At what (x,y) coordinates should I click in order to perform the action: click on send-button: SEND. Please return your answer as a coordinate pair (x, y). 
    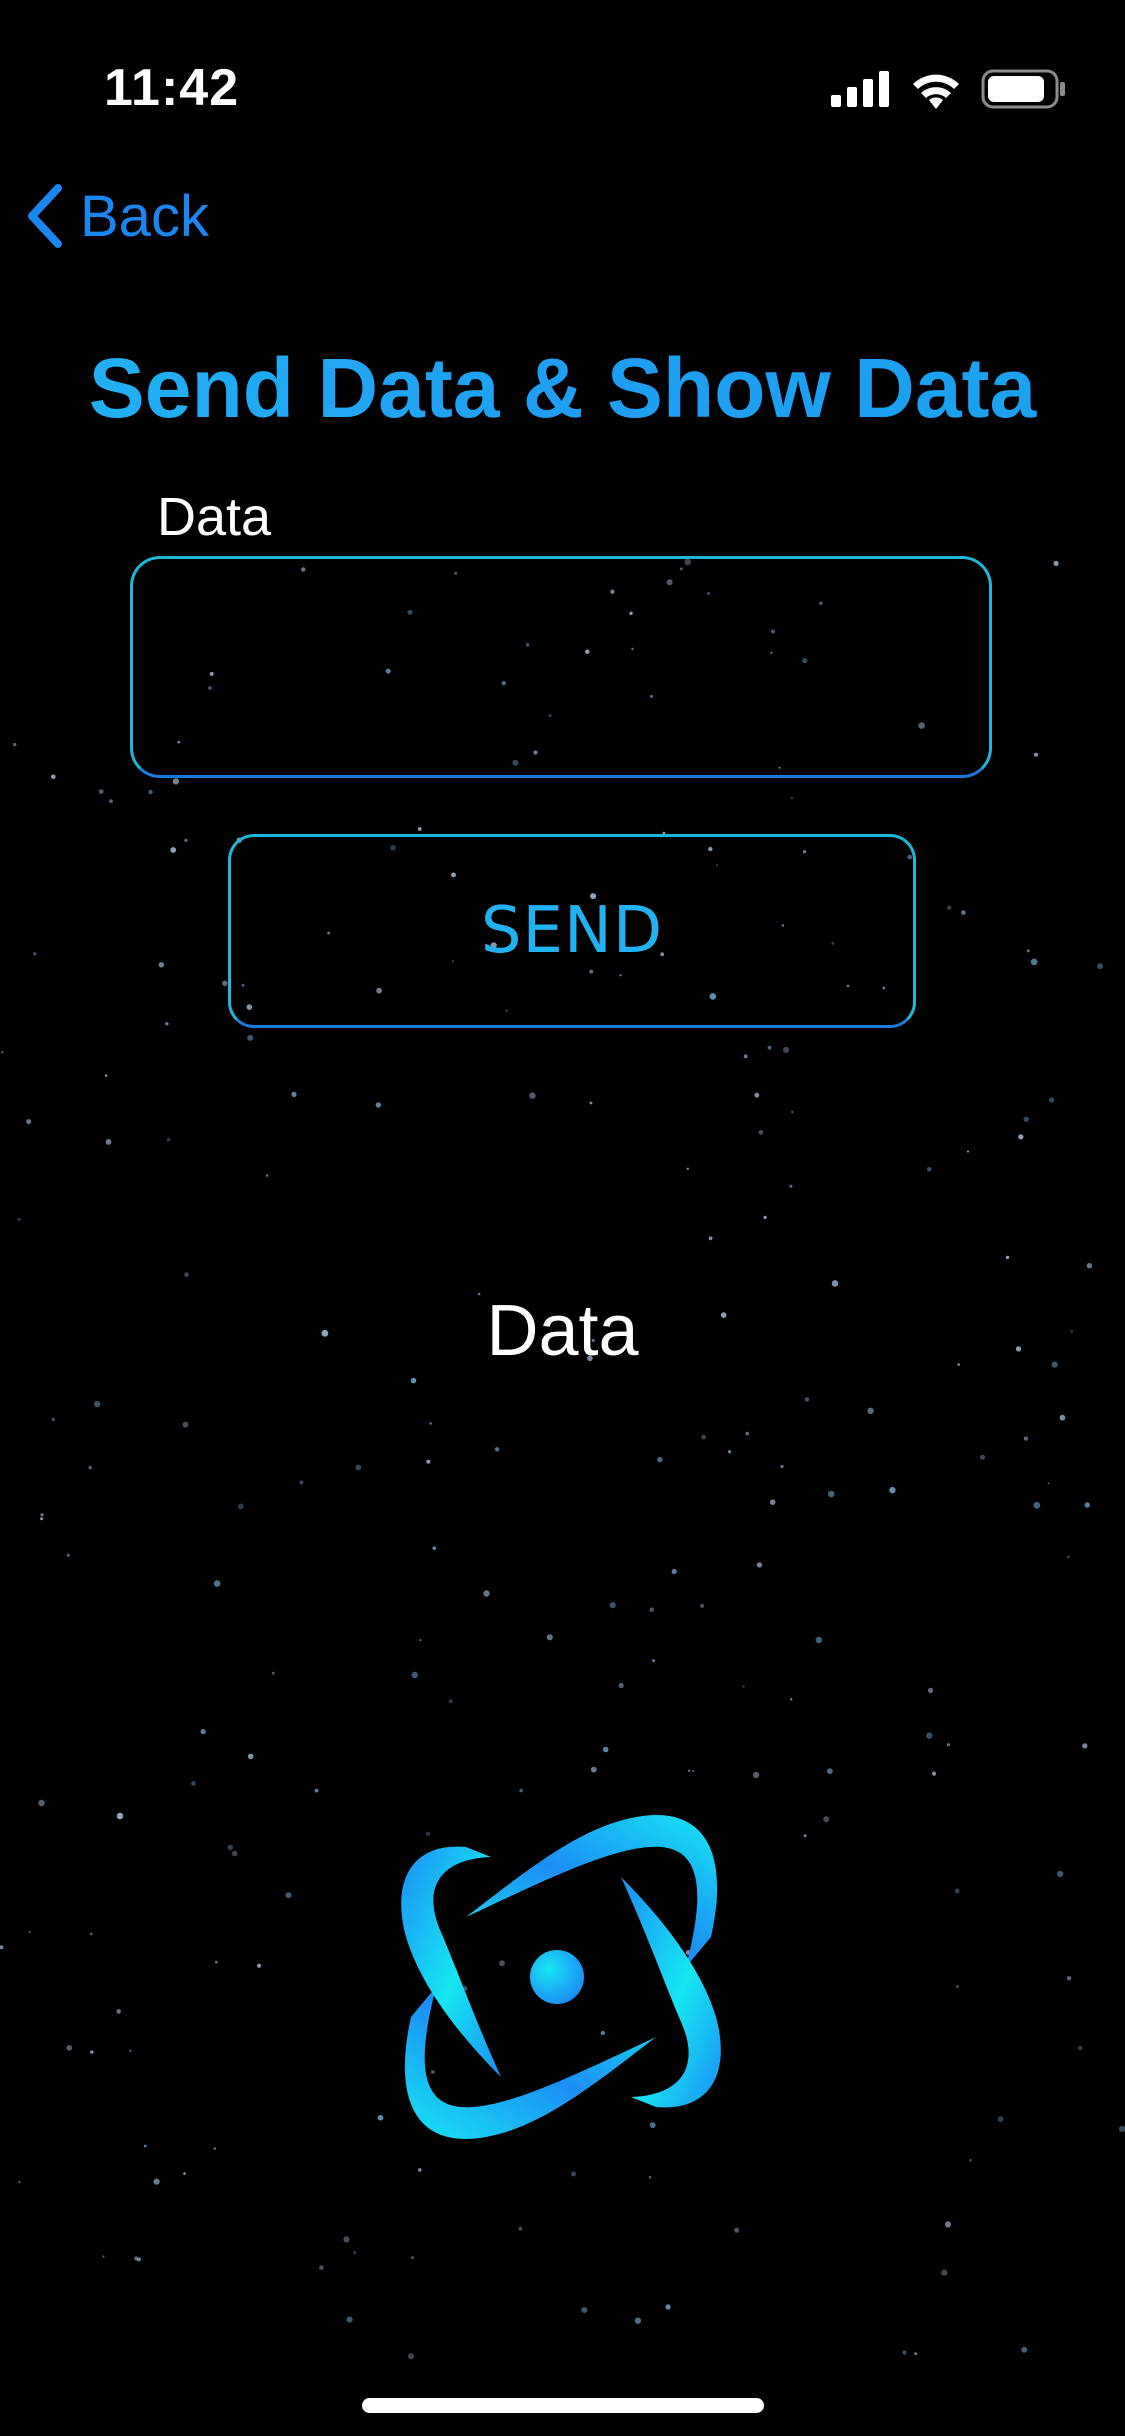
    Looking at the image, I should click on (572, 931).